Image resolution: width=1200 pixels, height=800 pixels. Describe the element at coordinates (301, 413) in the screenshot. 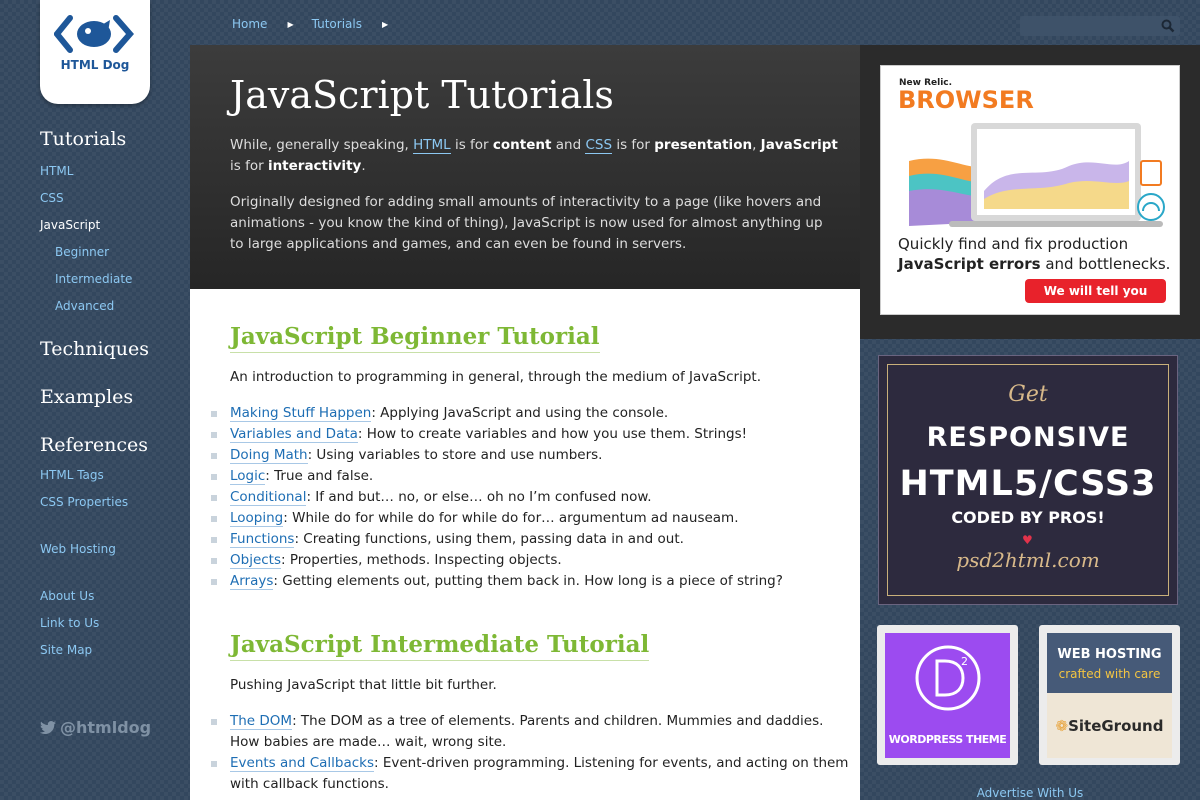

I see `tutorial-link: Making Stuff Happen` at that location.